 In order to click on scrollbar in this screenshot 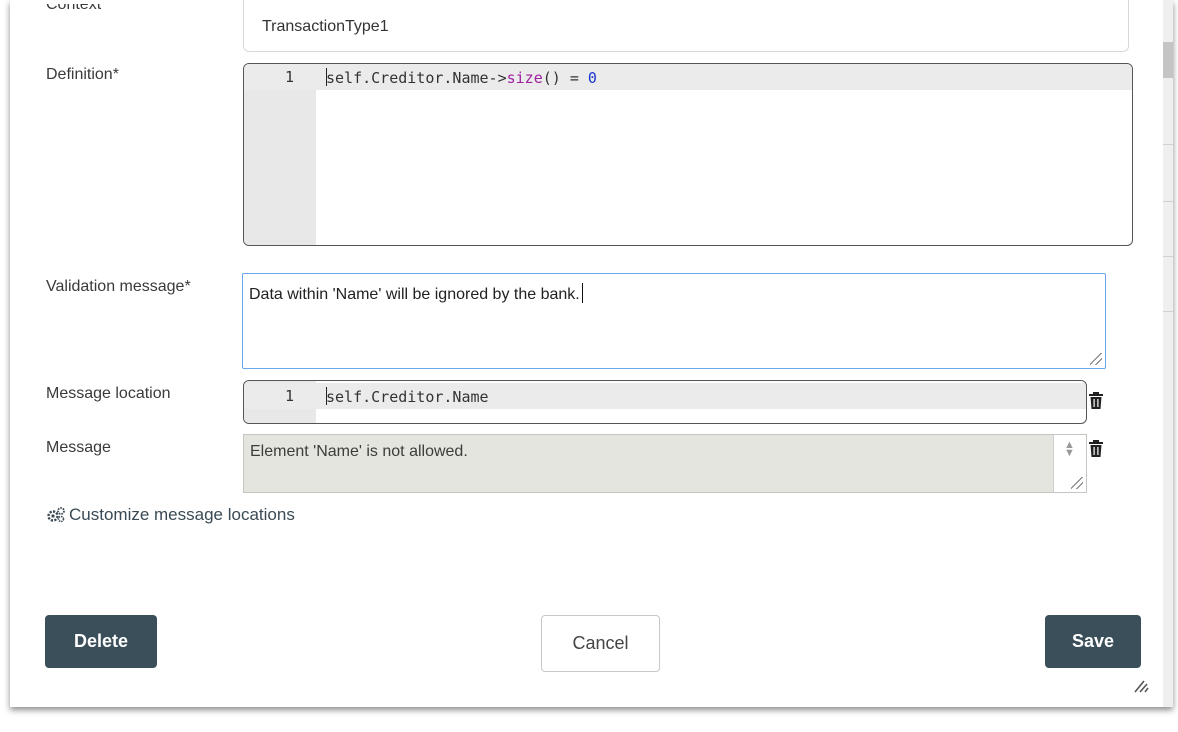, I will do `click(1168, 353)`.